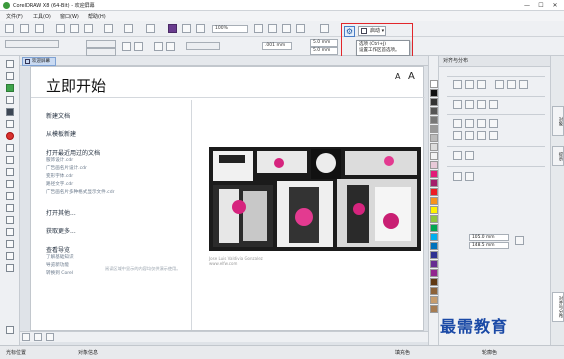 The width and height of the screenshot is (564, 359). I want to click on polygon-tool-icon, so click(10, 172).